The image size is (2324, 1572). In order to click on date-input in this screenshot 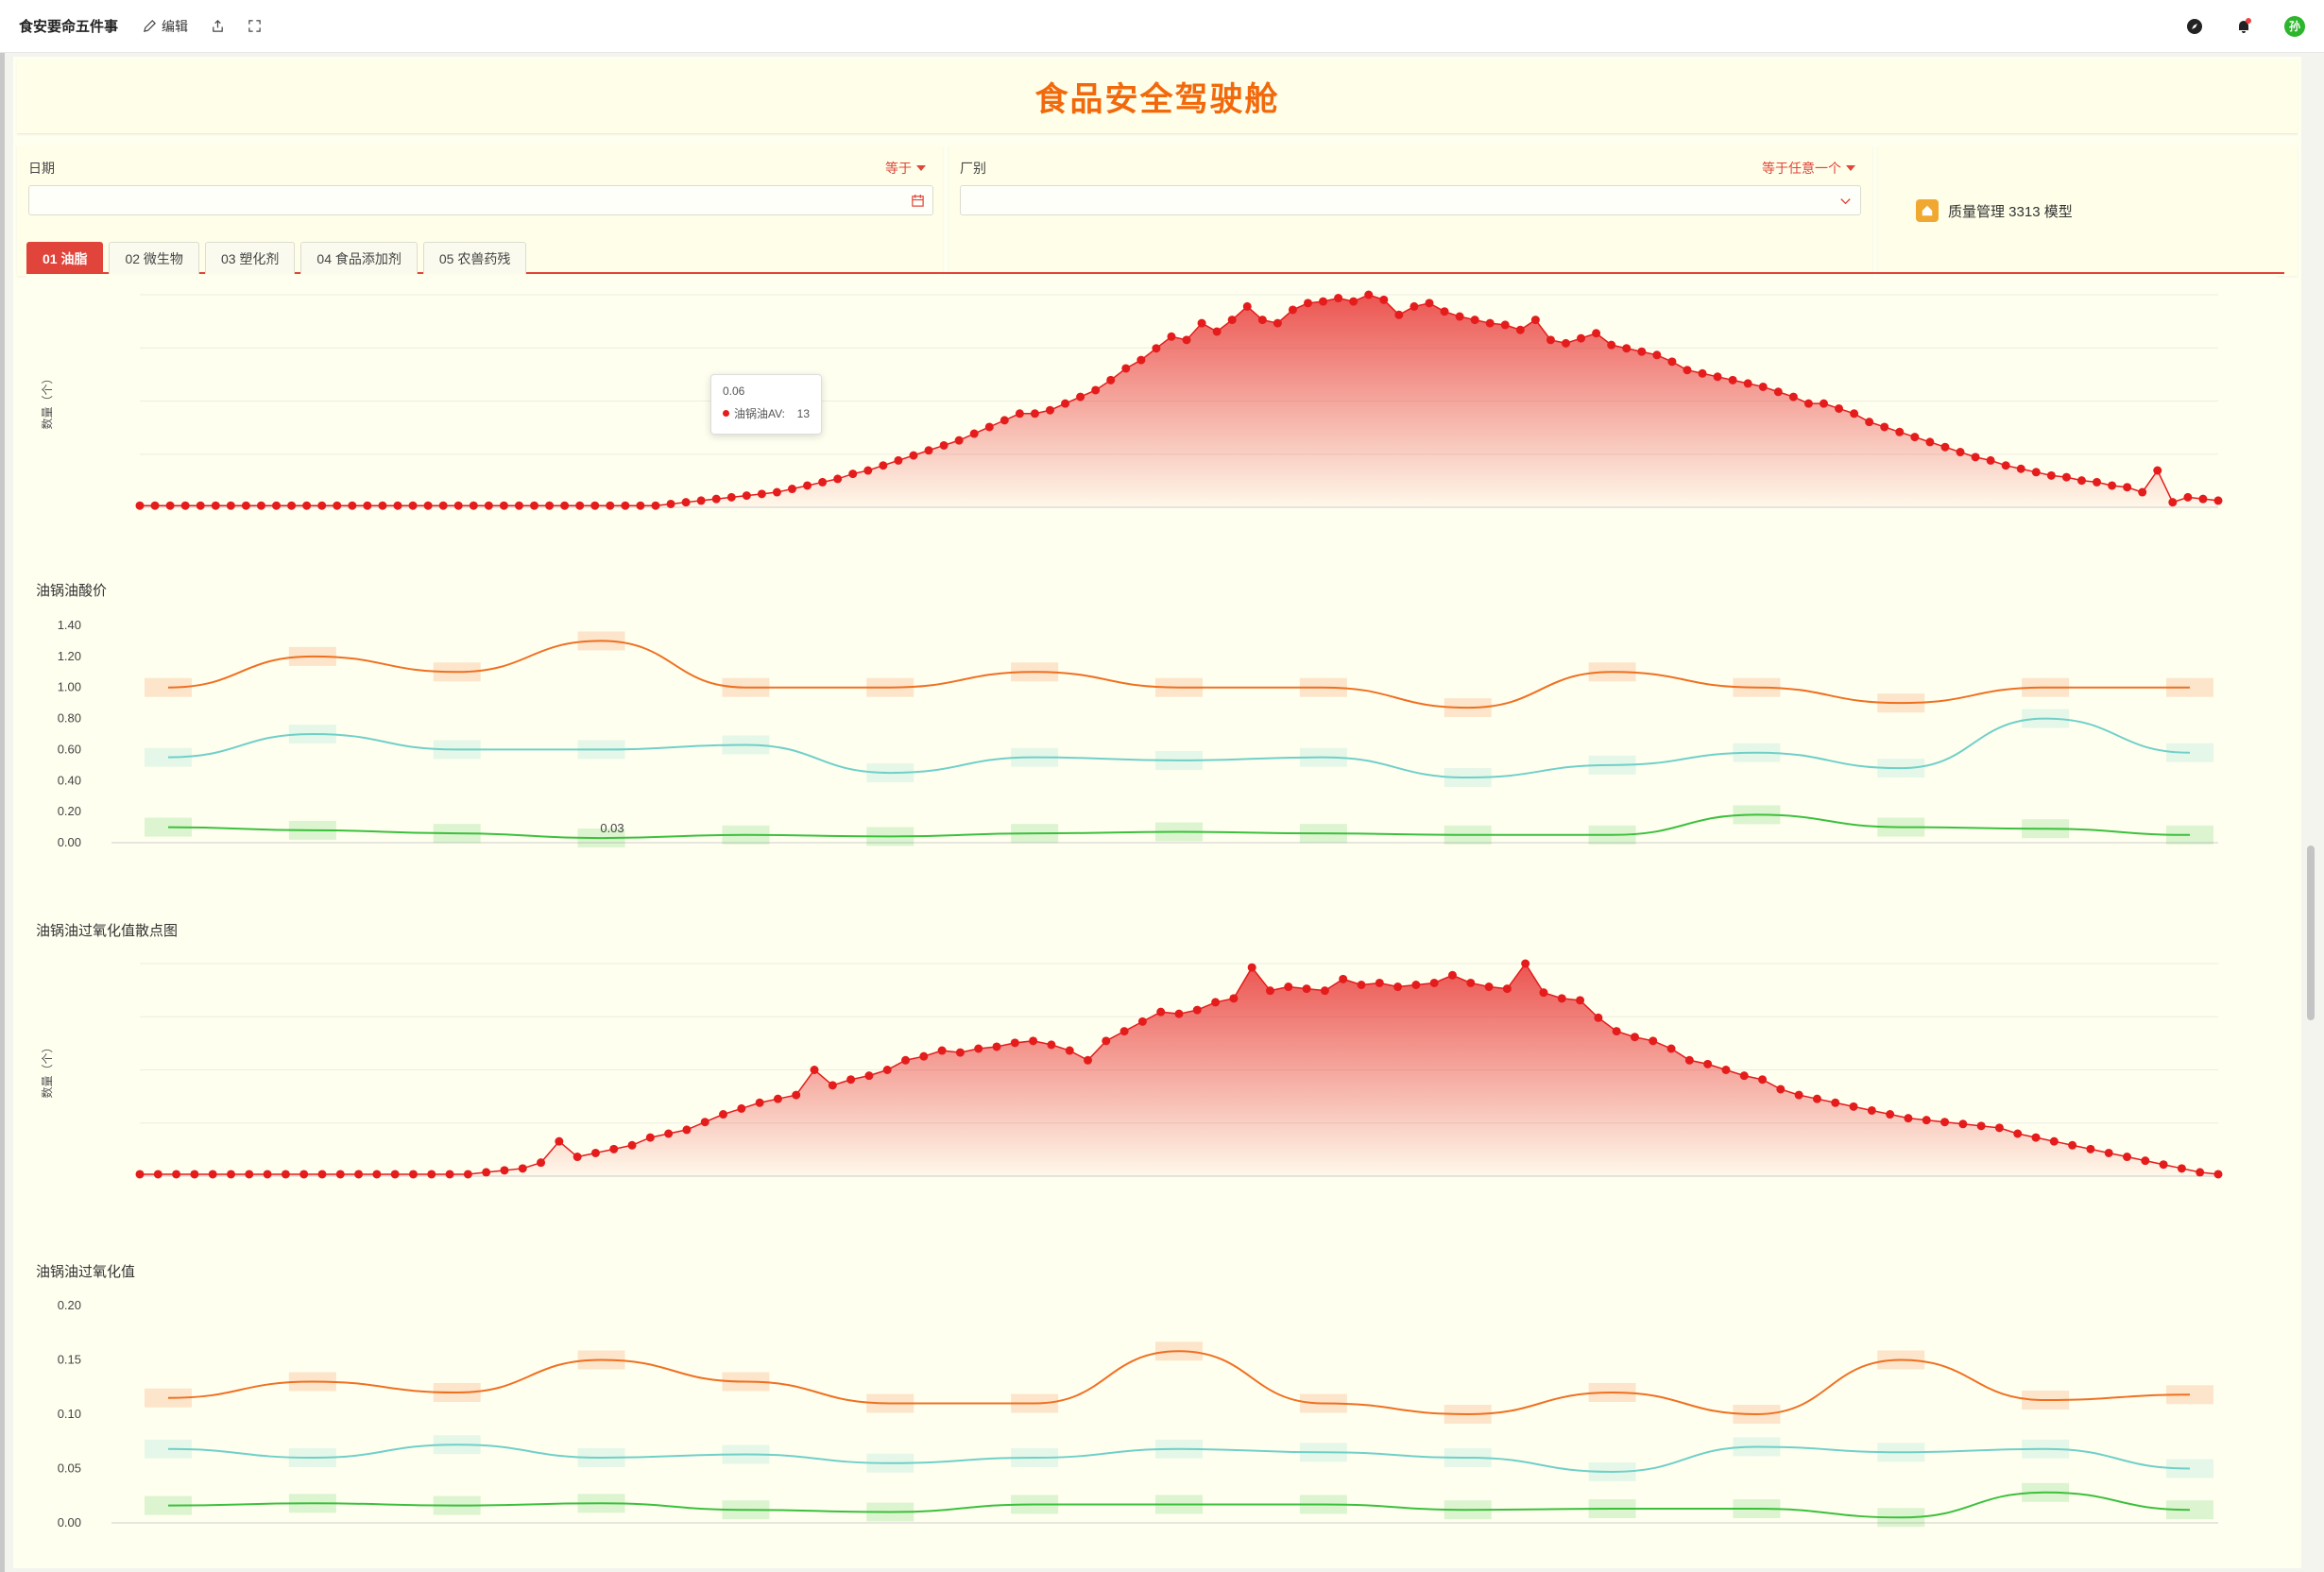, I will do `click(480, 200)`.